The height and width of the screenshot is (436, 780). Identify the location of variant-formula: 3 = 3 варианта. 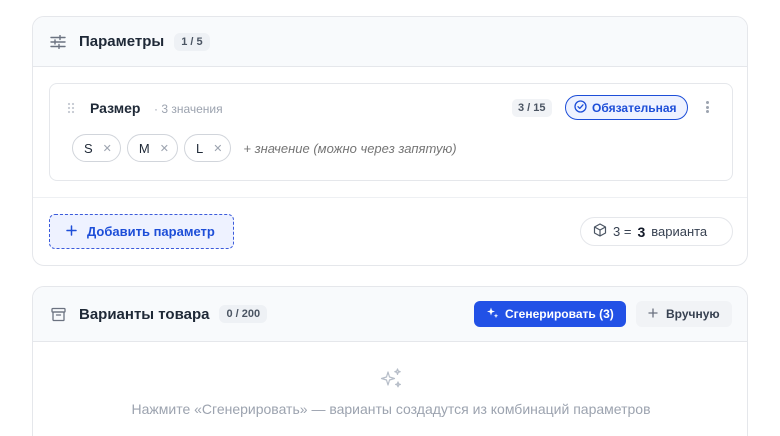
(656, 231).